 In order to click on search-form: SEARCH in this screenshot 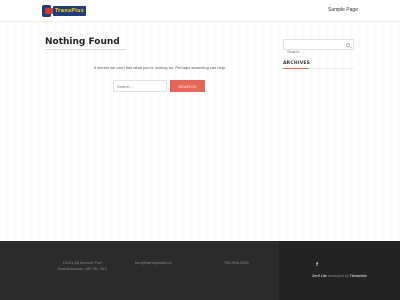, I will do `click(159, 86)`.